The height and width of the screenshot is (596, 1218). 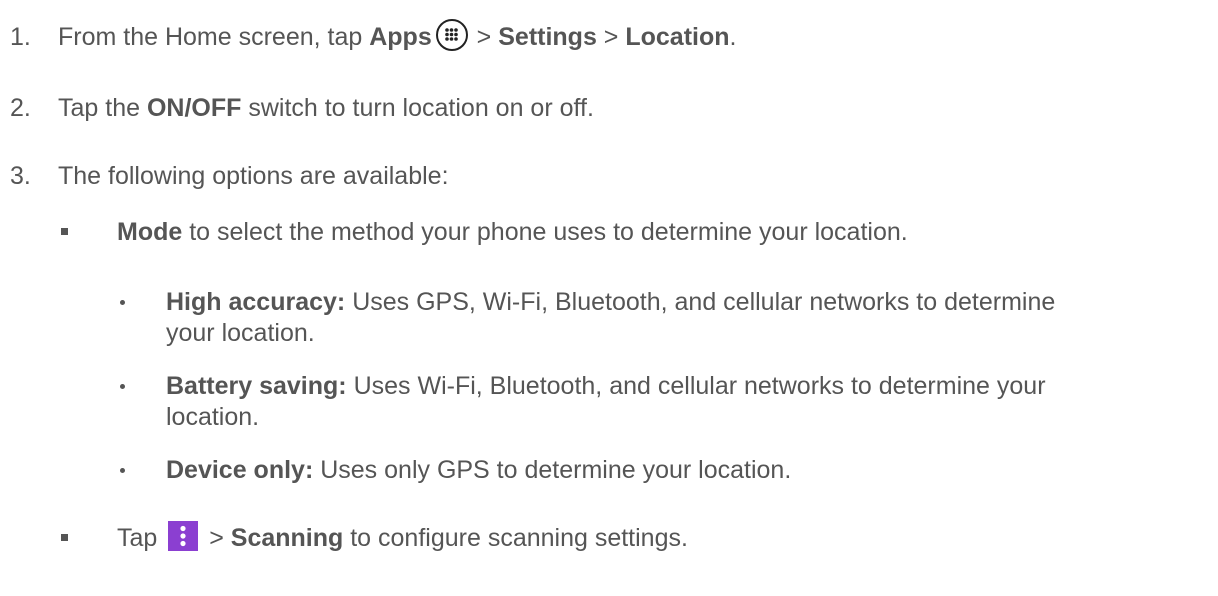 What do you see at coordinates (240, 470) in the screenshot?
I see `device-only-label: Device only:` at bounding box center [240, 470].